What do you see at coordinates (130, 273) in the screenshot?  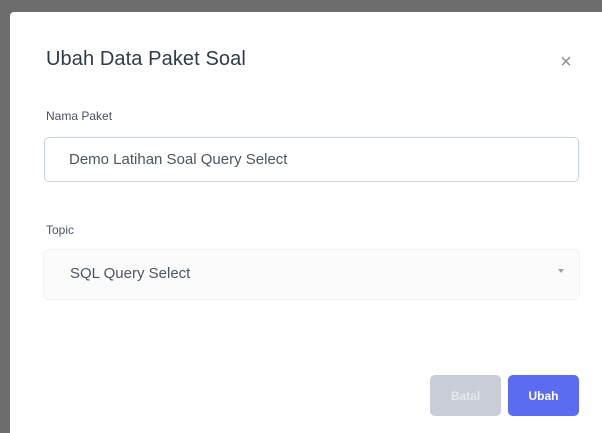 I see `topic-select-value: SQL Query Select` at bounding box center [130, 273].